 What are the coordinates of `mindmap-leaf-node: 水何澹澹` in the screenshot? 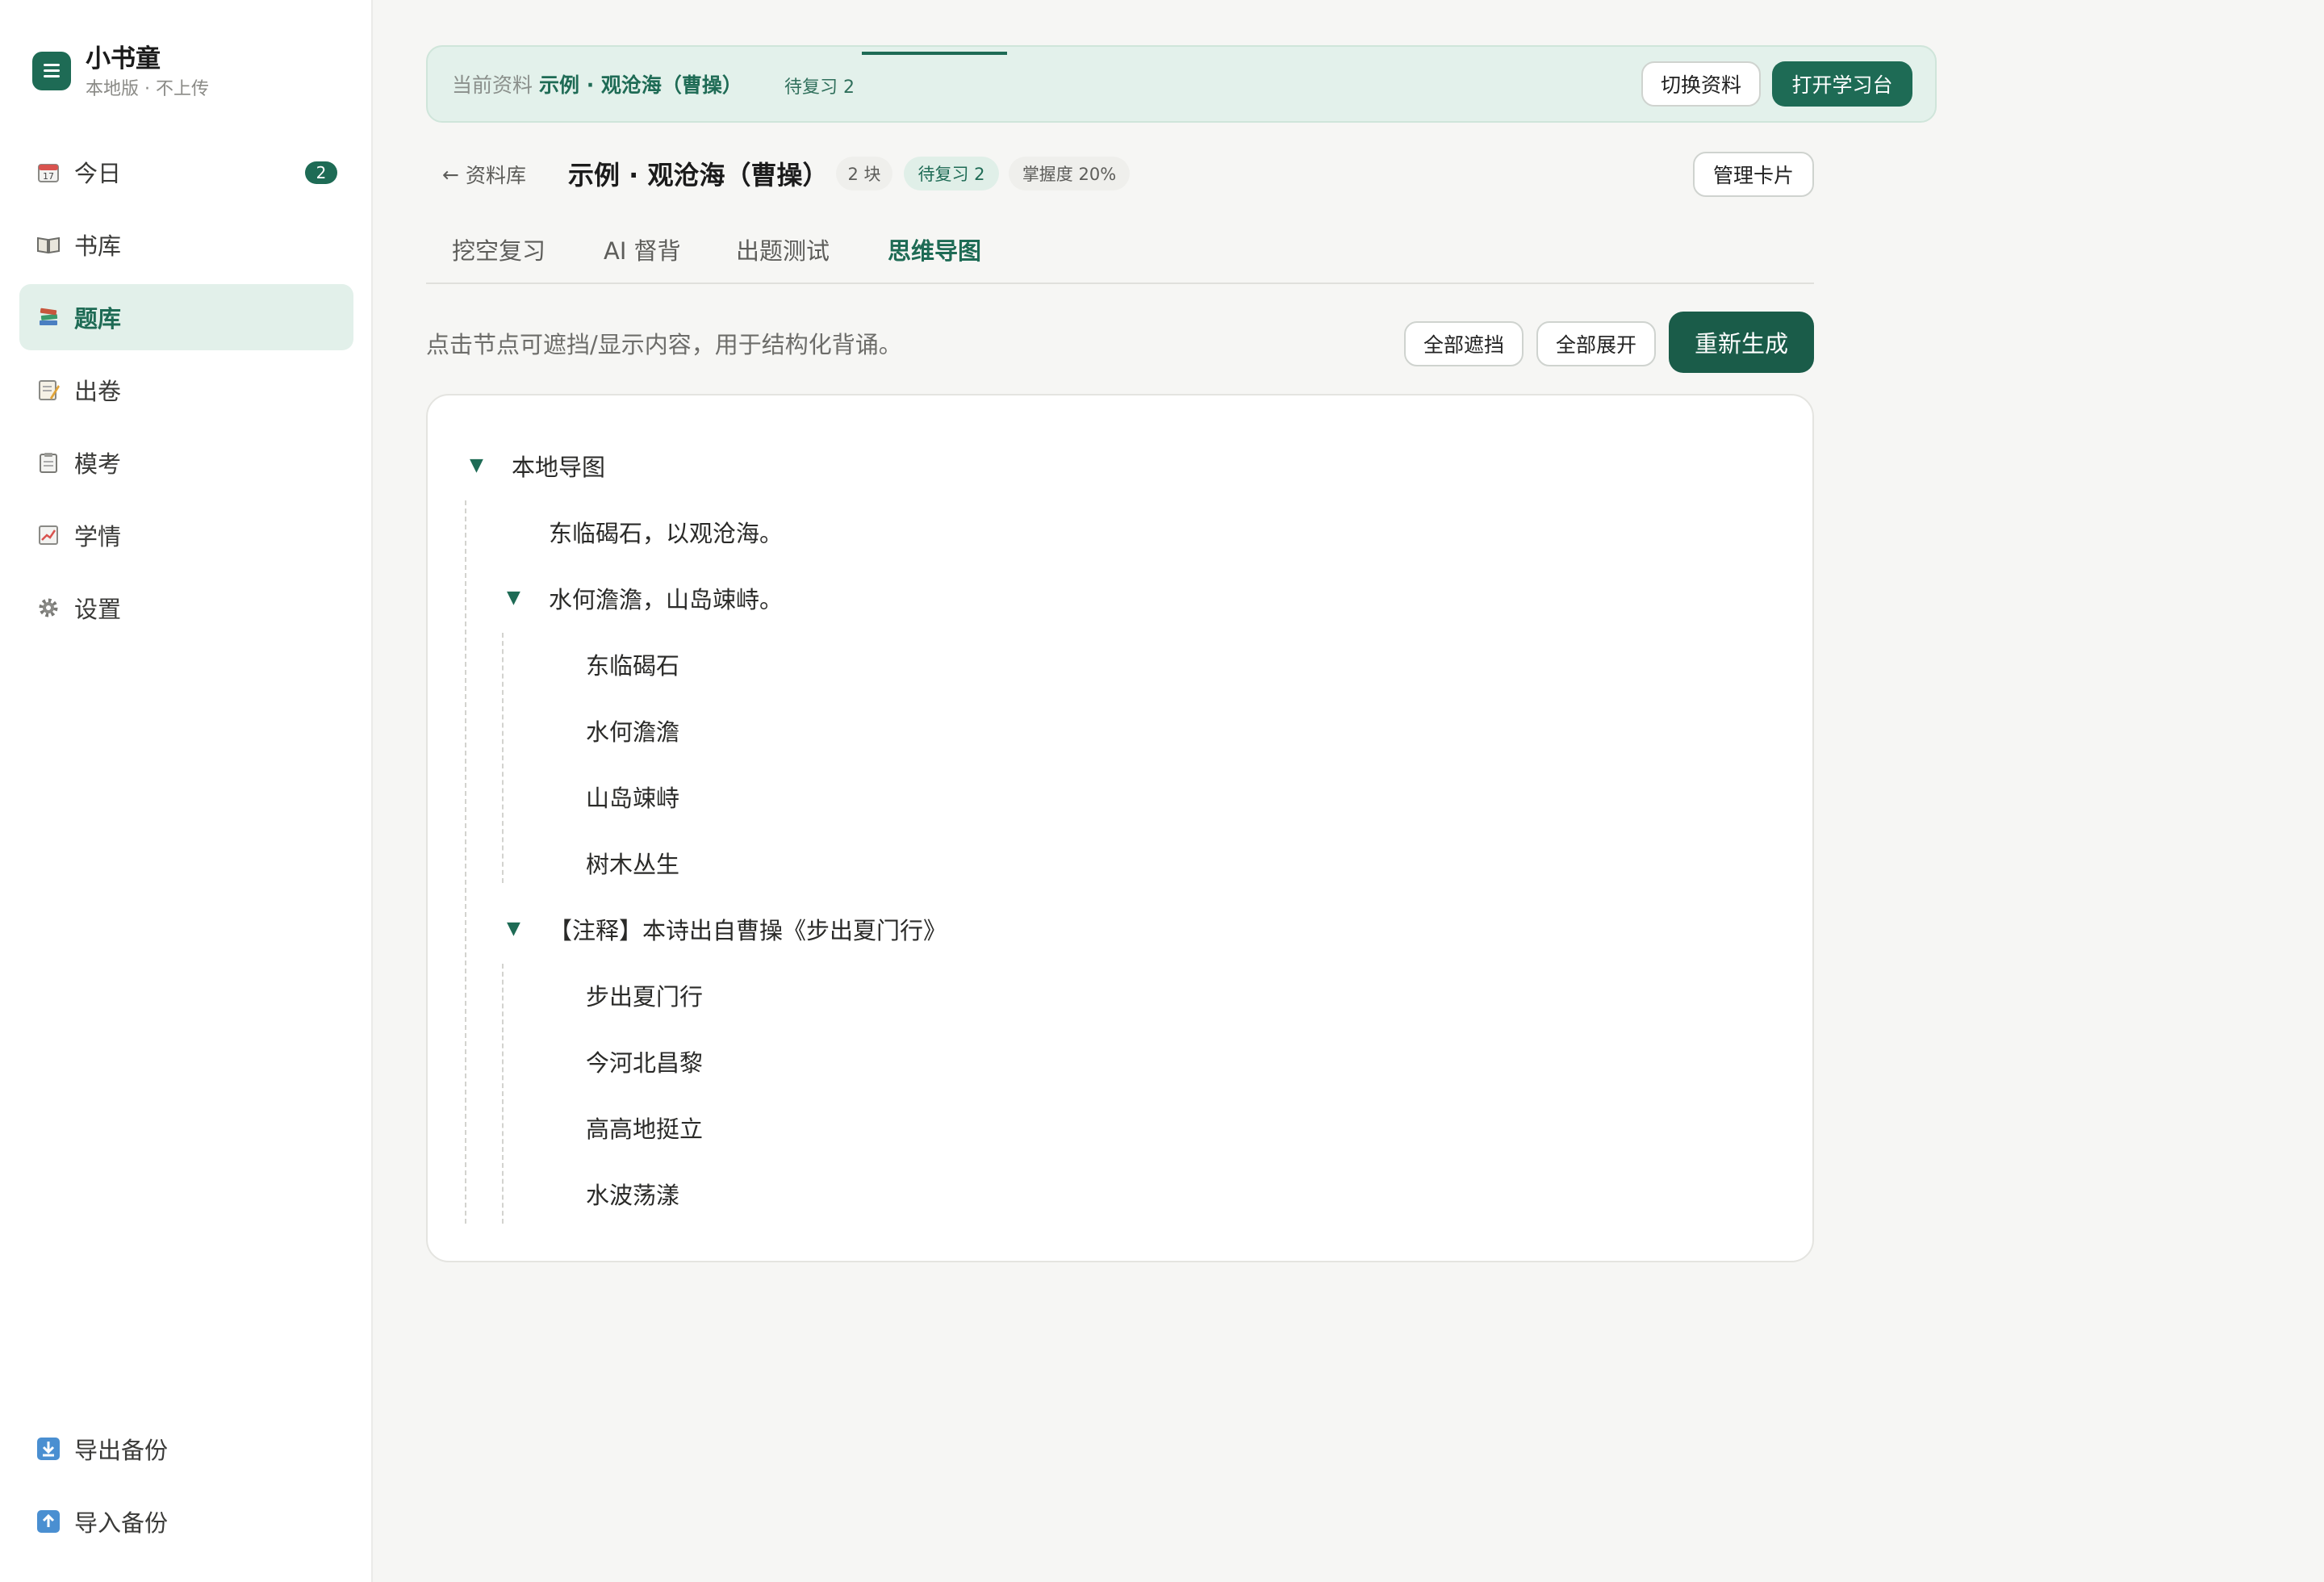 It's located at (632, 730).